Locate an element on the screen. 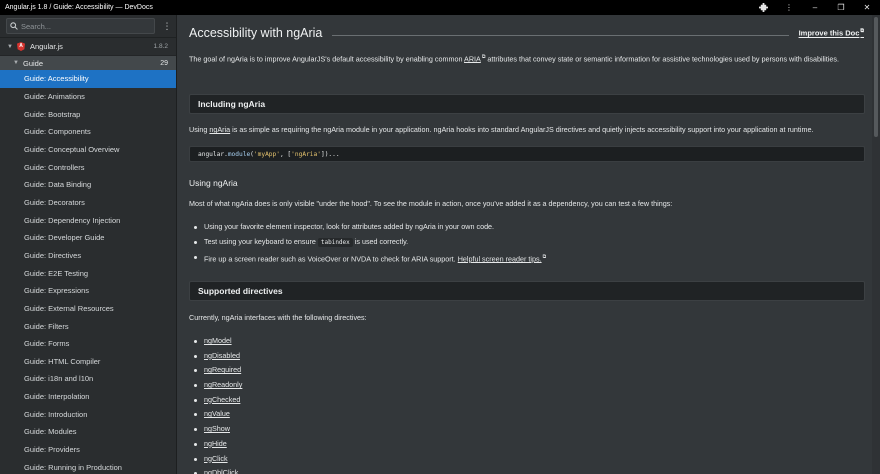 Image resolution: width=880 pixels, height=474 pixels. sidebar-item: Guide: Controllers is located at coordinates (88, 167).